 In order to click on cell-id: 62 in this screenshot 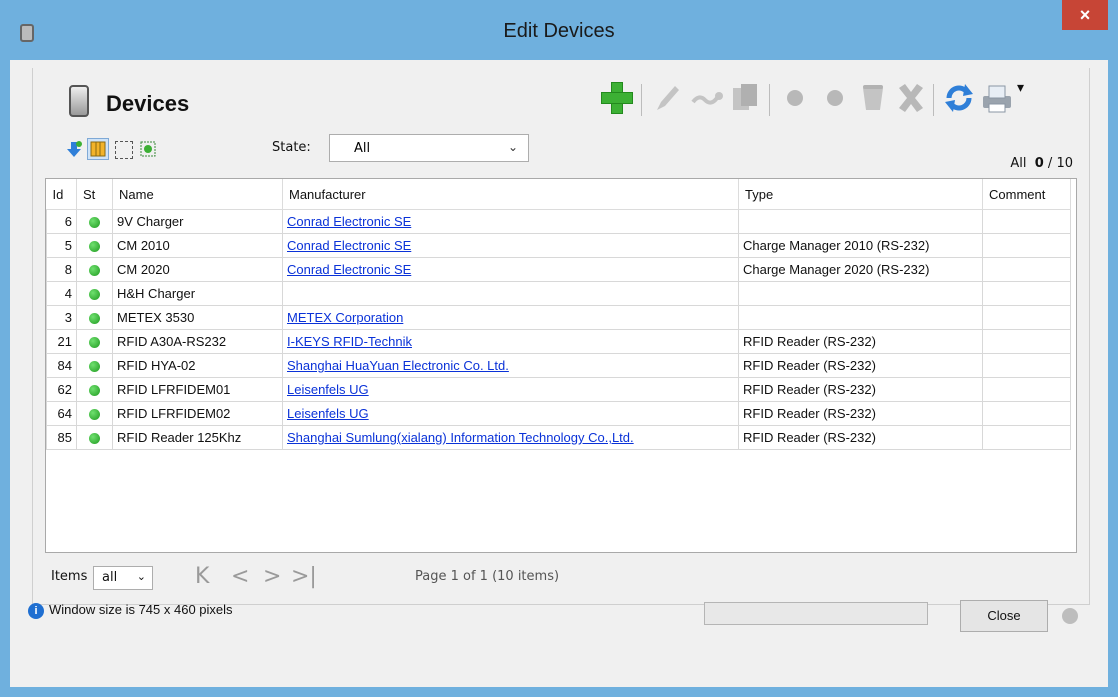, I will do `click(61, 389)`.